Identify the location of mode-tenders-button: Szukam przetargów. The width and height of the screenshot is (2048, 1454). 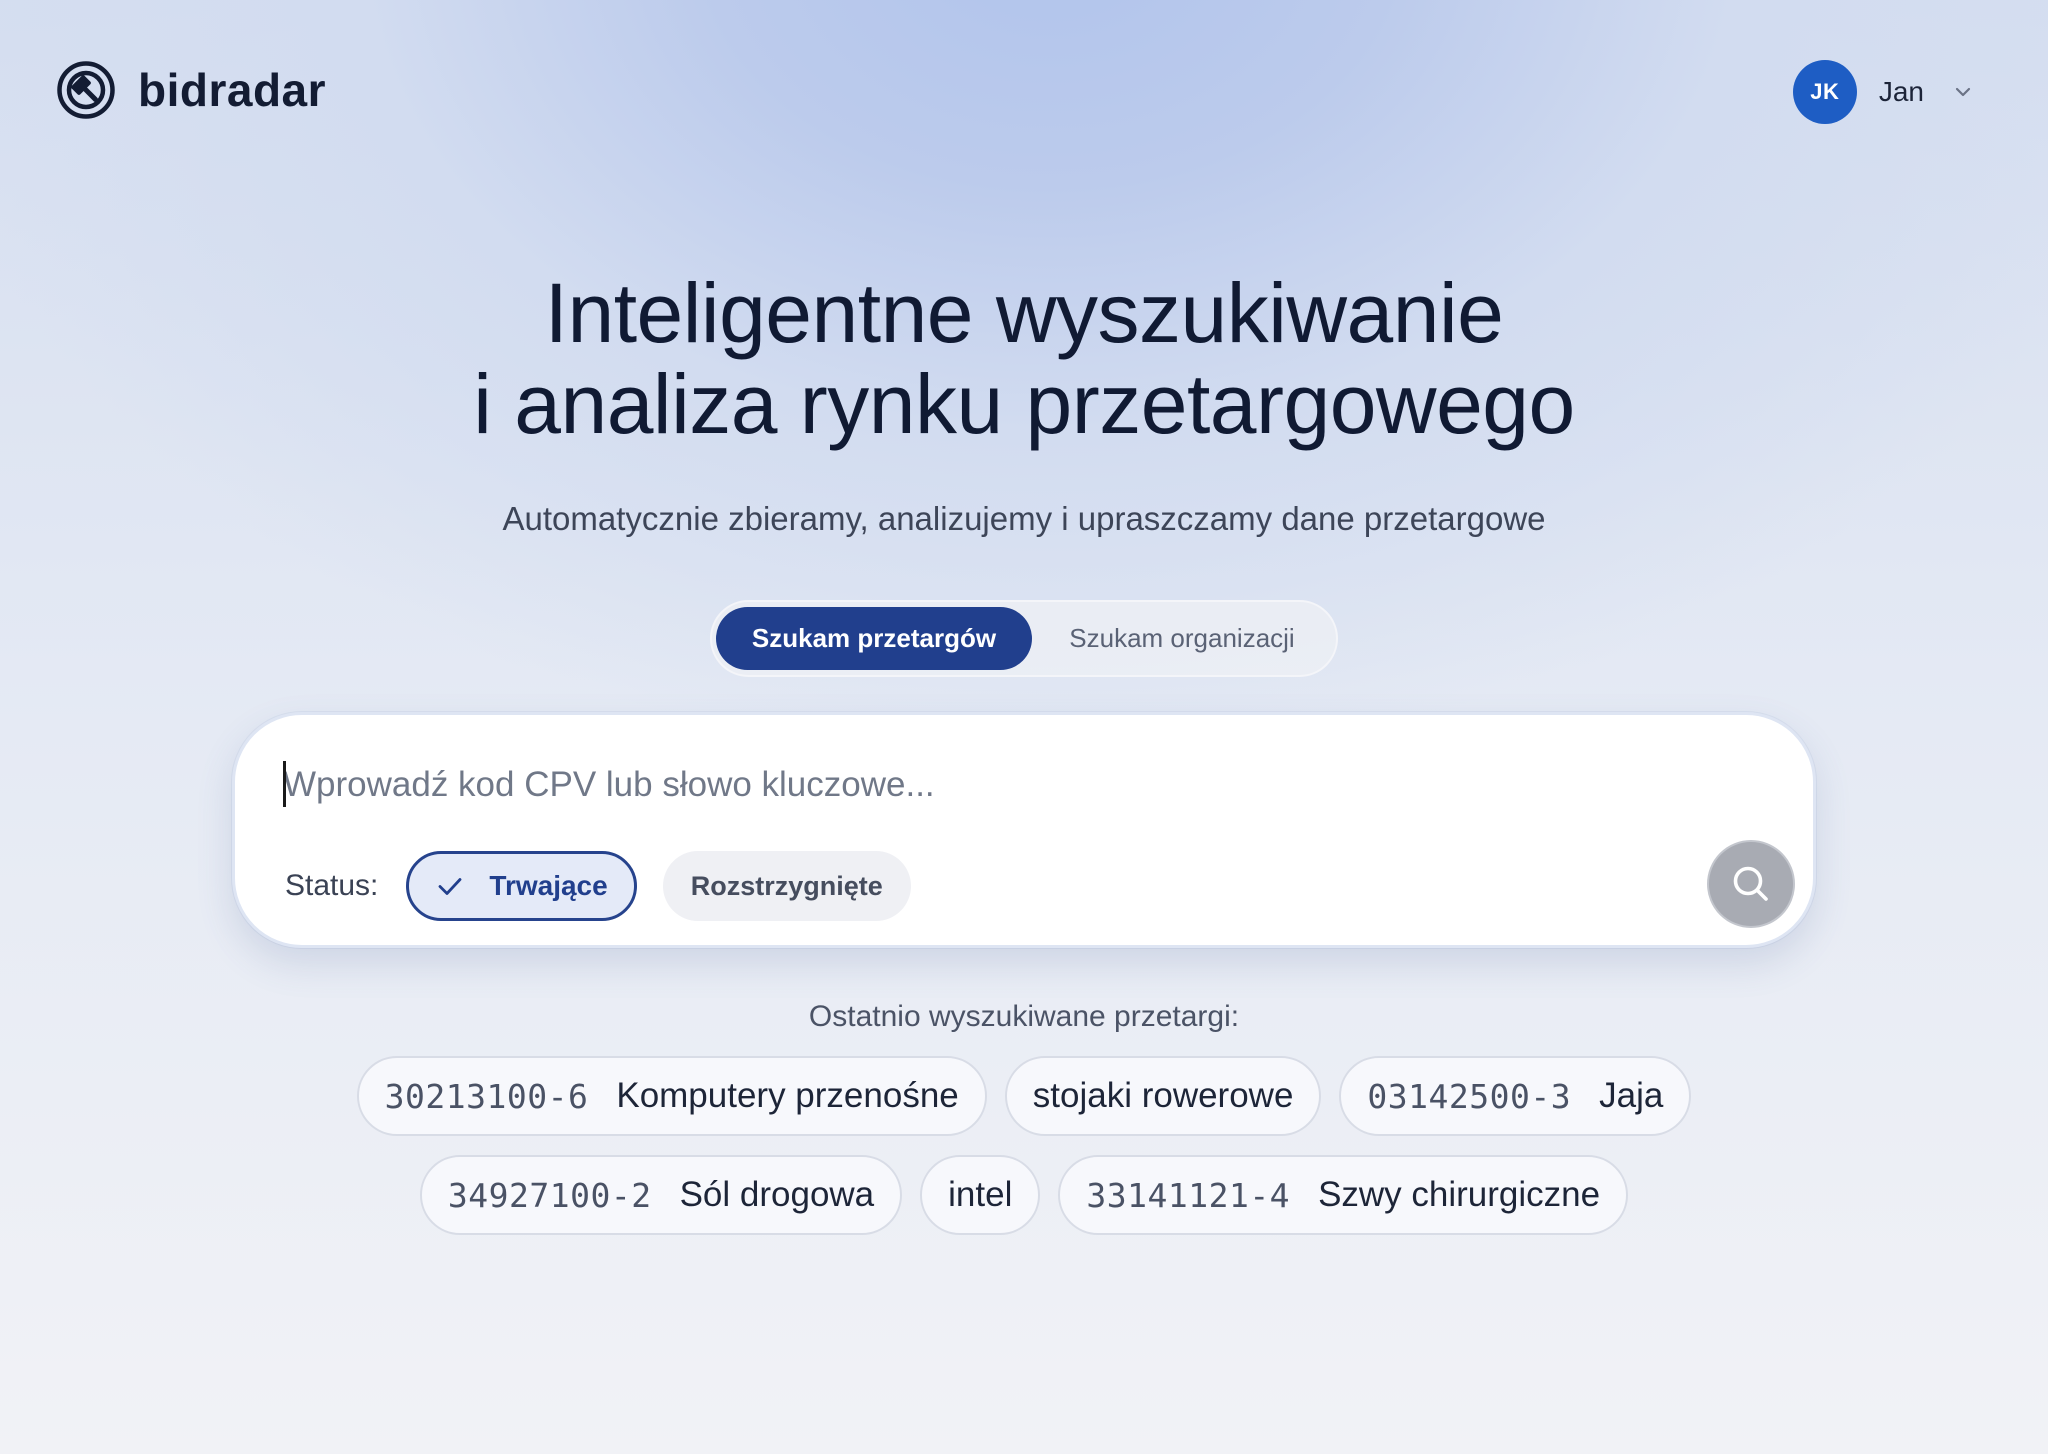
(874, 638).